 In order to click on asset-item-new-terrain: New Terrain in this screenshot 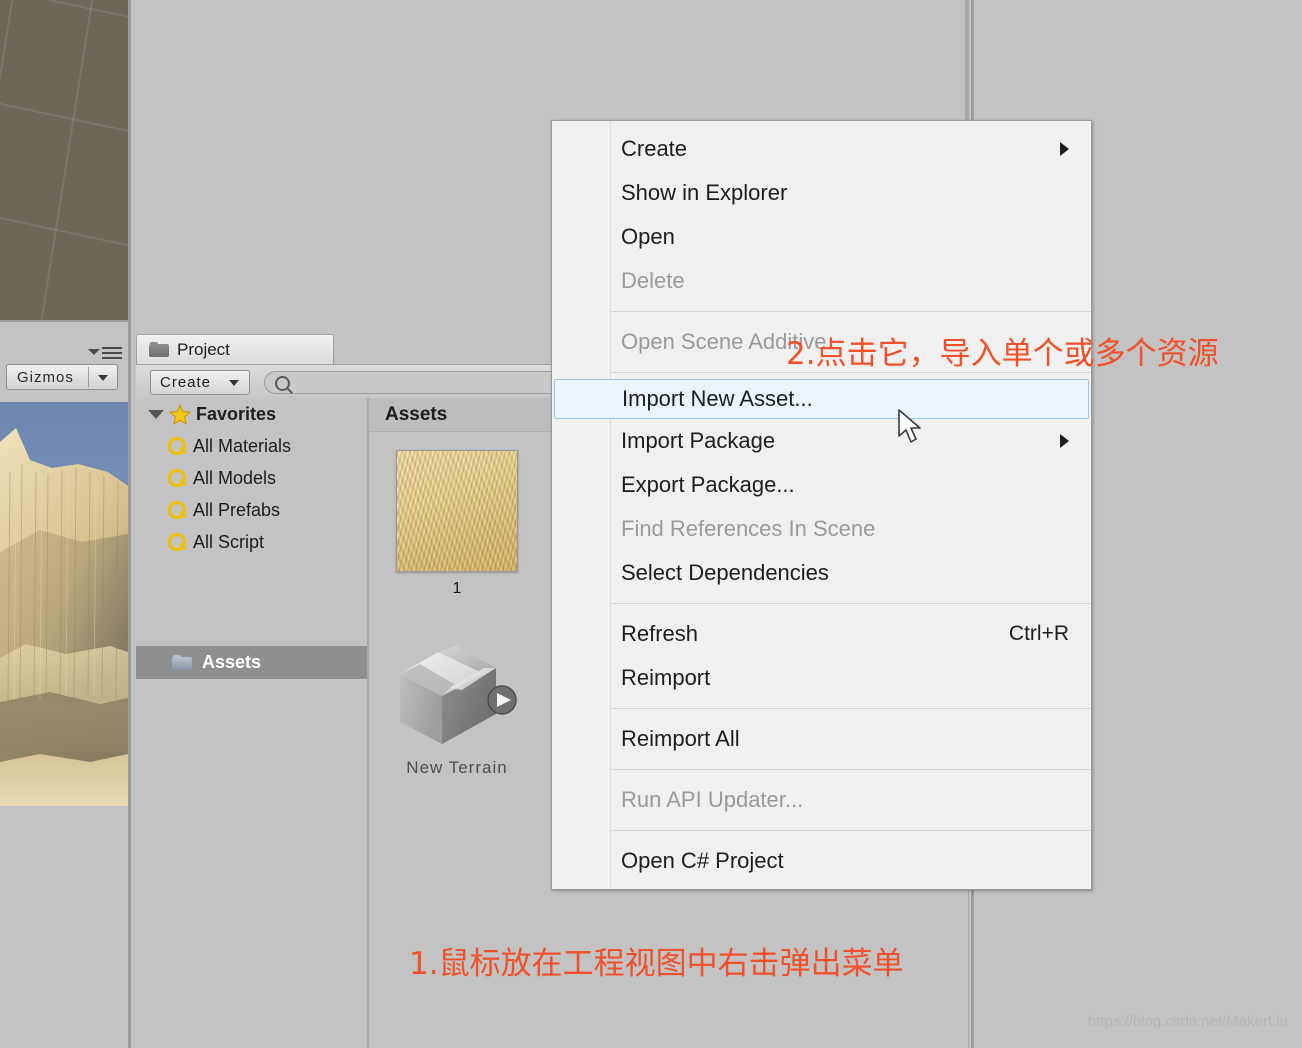, I will do `click(457, 708)`.